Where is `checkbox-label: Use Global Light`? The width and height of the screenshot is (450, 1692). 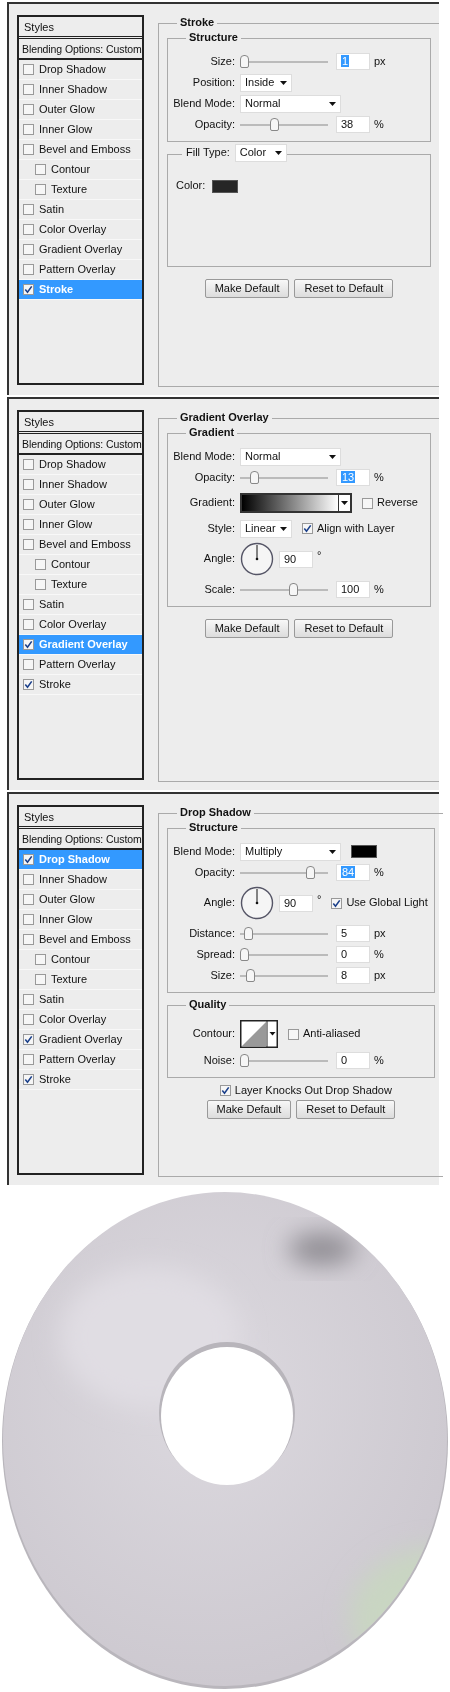
checkbox-label: Use Global Light is located at coordinates (387, 903).